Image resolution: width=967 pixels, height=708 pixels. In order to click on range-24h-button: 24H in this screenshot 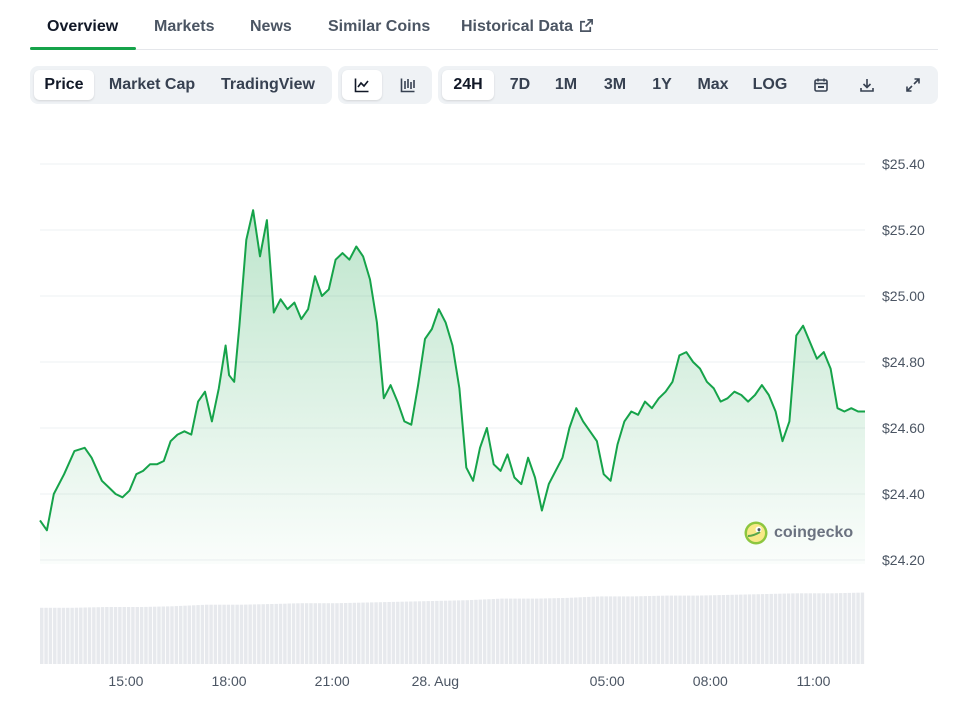, I will do `click(468, 85)`.